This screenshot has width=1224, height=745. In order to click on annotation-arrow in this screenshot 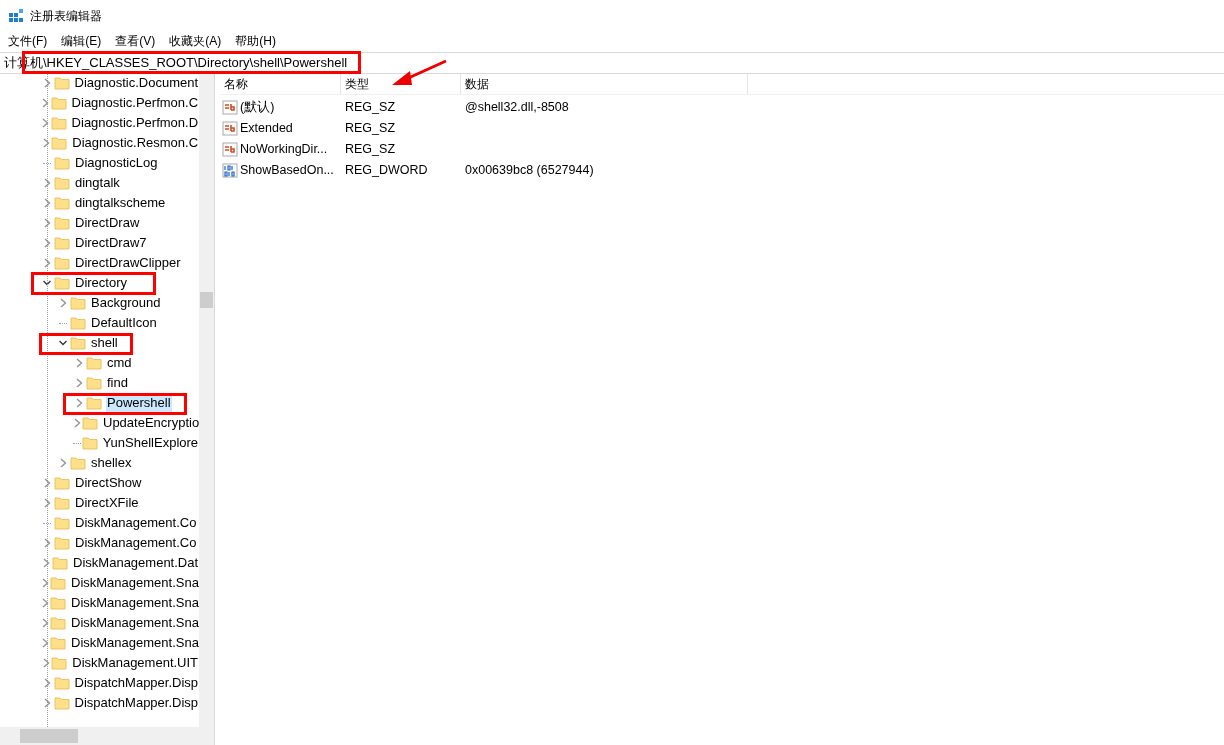, I will do `click(419, 73)`.